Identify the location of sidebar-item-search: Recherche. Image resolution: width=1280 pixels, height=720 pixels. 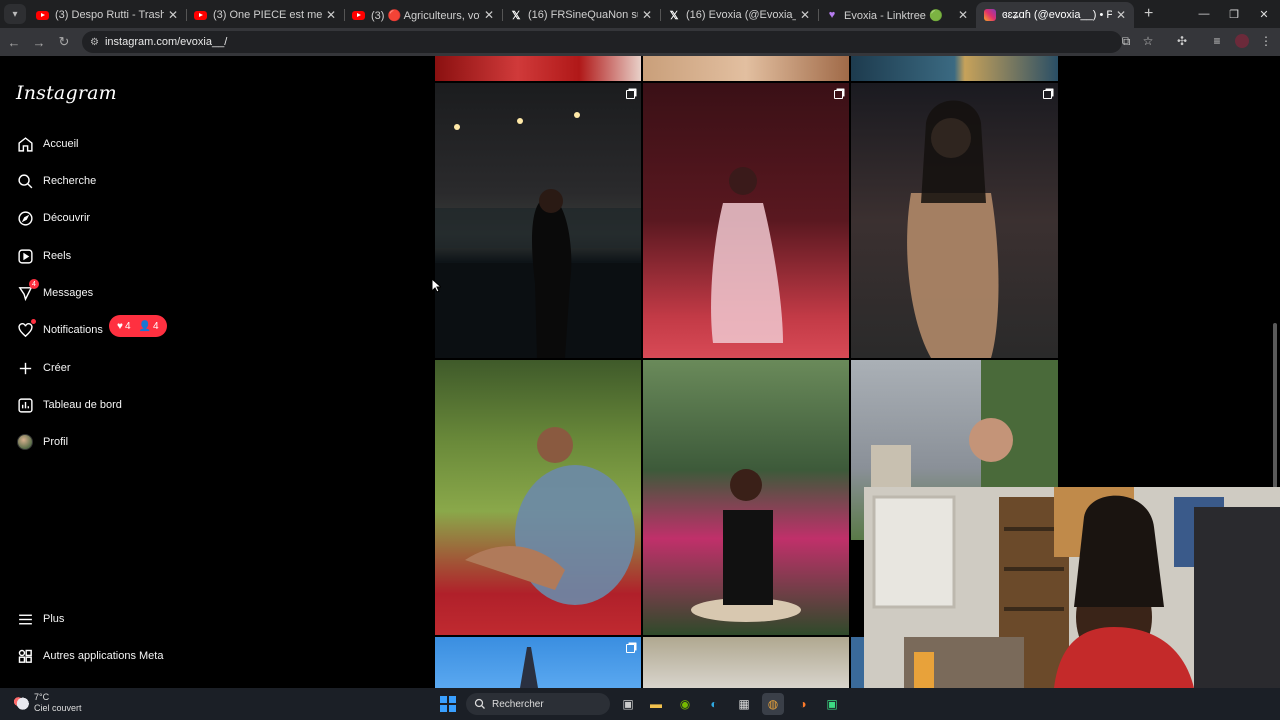
(56, 181).